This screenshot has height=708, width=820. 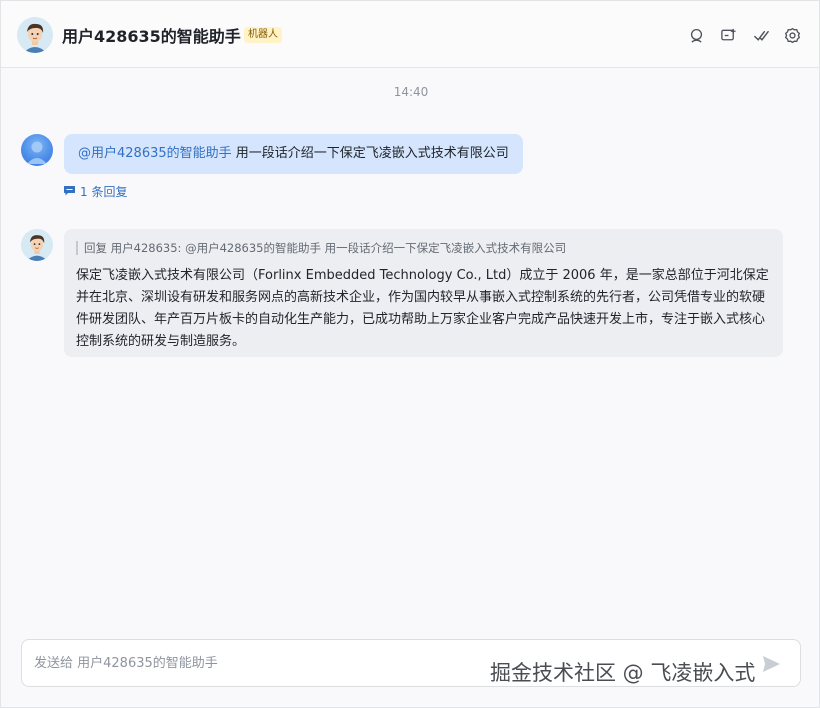 I want to click on bot-avatar-large, so click(x=35, y=35).